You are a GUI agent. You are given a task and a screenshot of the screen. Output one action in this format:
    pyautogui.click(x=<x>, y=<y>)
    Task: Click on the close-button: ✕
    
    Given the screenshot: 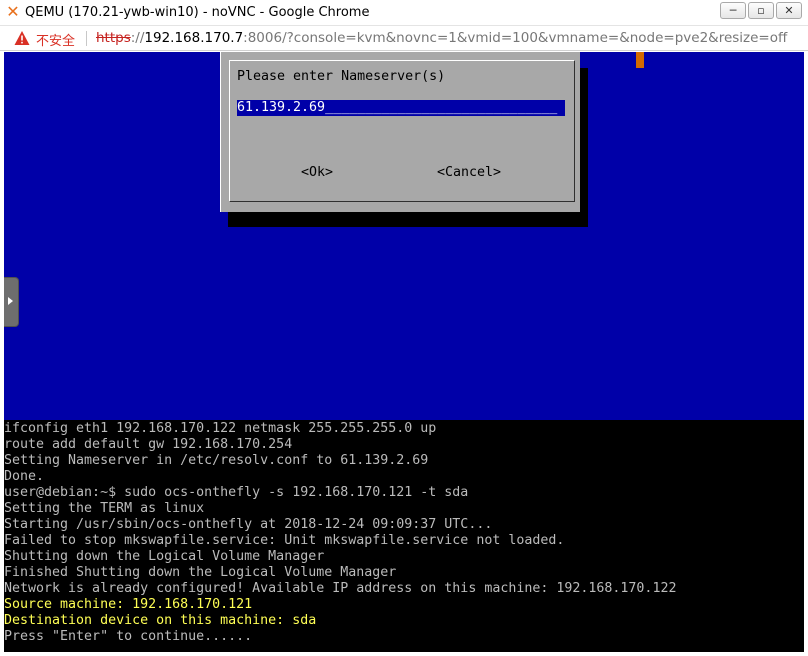 What is the action you would take?
    pyautogui.click(x=789, y=10)
    